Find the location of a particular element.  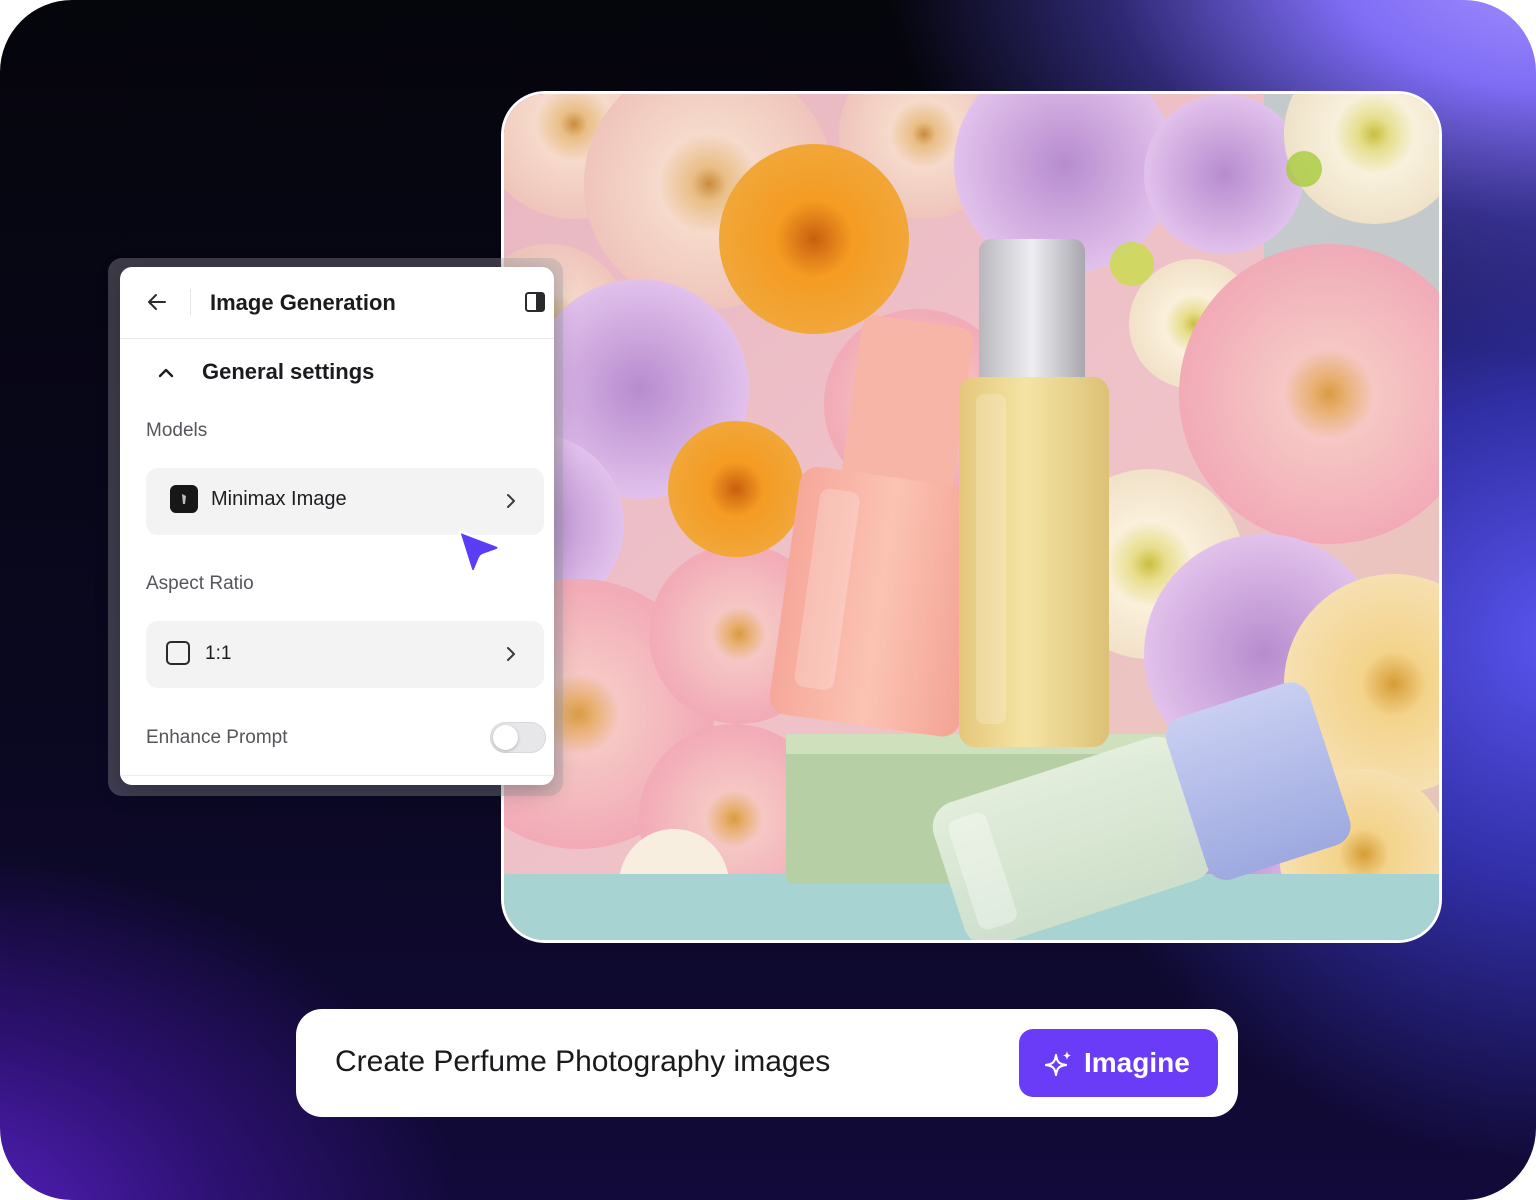

aspect-ratio-value: 1:1 is located at coordinates (218, 653).